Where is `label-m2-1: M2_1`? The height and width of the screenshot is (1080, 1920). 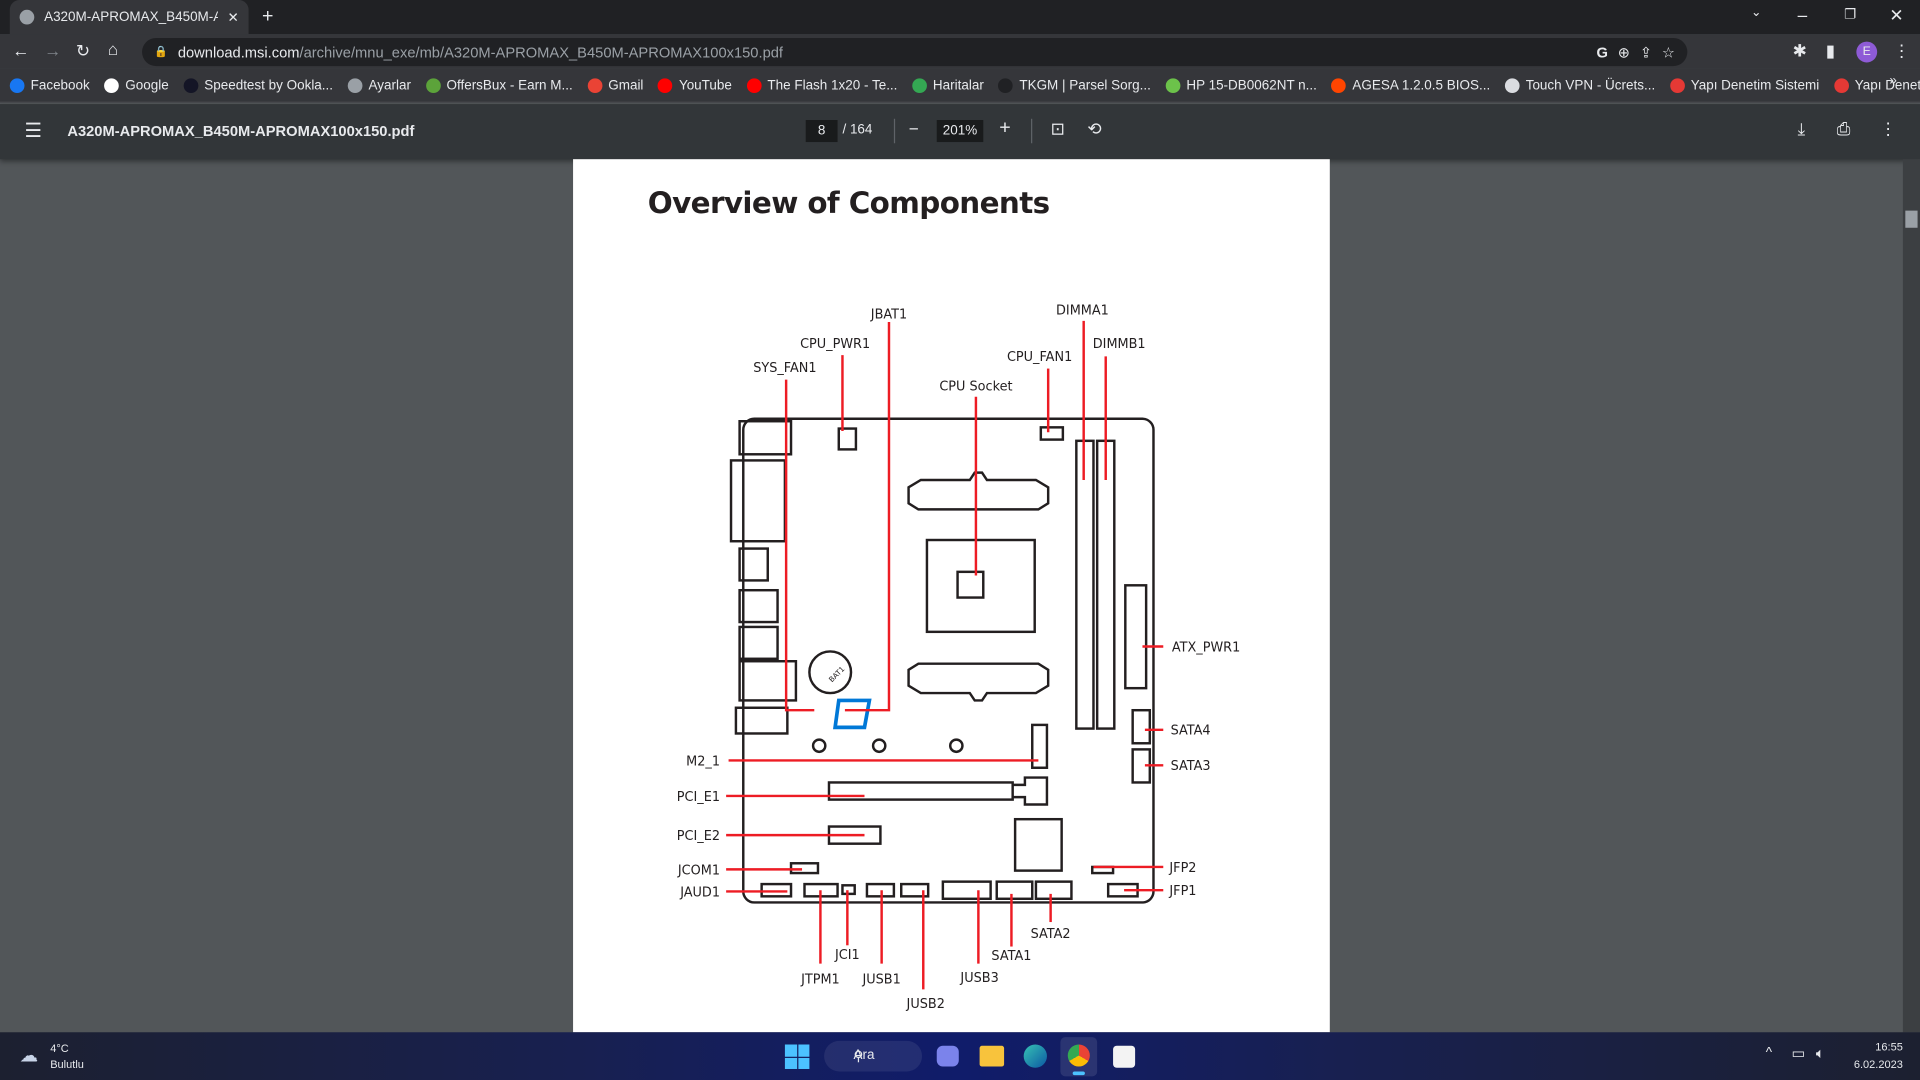
label-m2-1: M2_1 is located at coordinates (703, 761).